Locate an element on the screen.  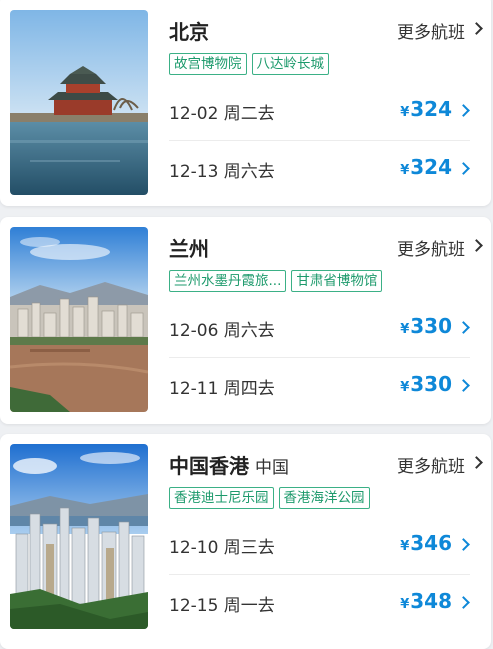
departure-date: 12-02 周二去 is located at coordinates (222, 114).